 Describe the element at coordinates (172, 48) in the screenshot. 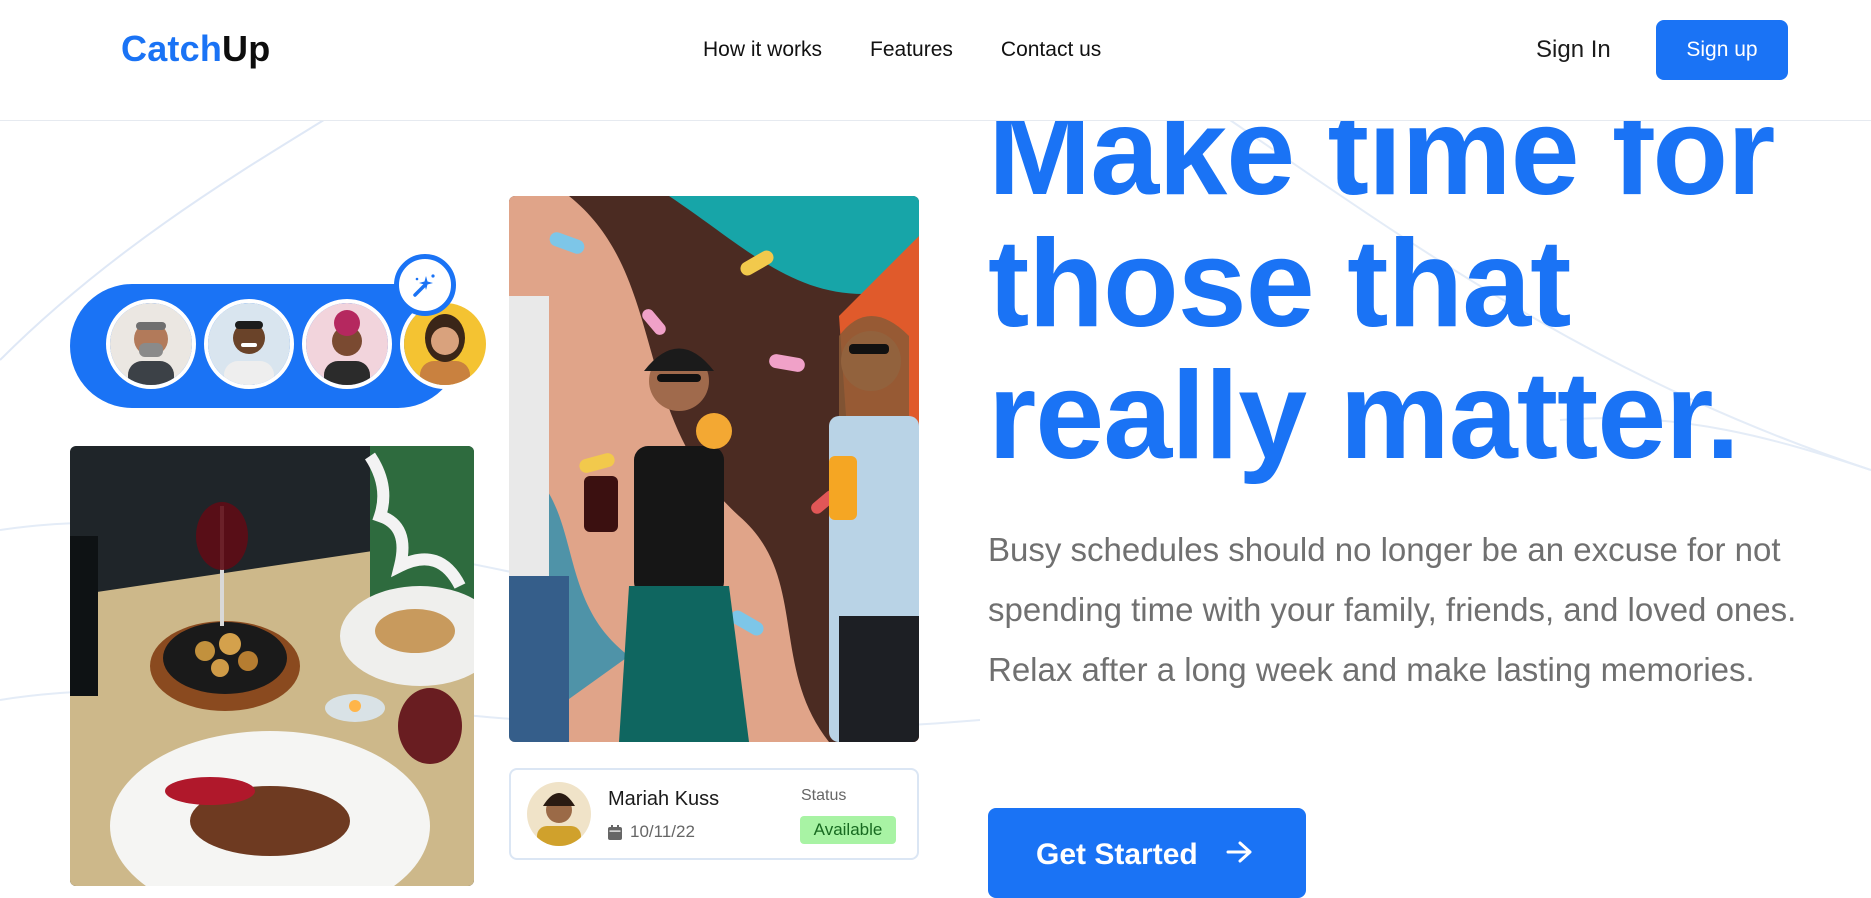

I see `brand-logo-part1: Catch` at that location.